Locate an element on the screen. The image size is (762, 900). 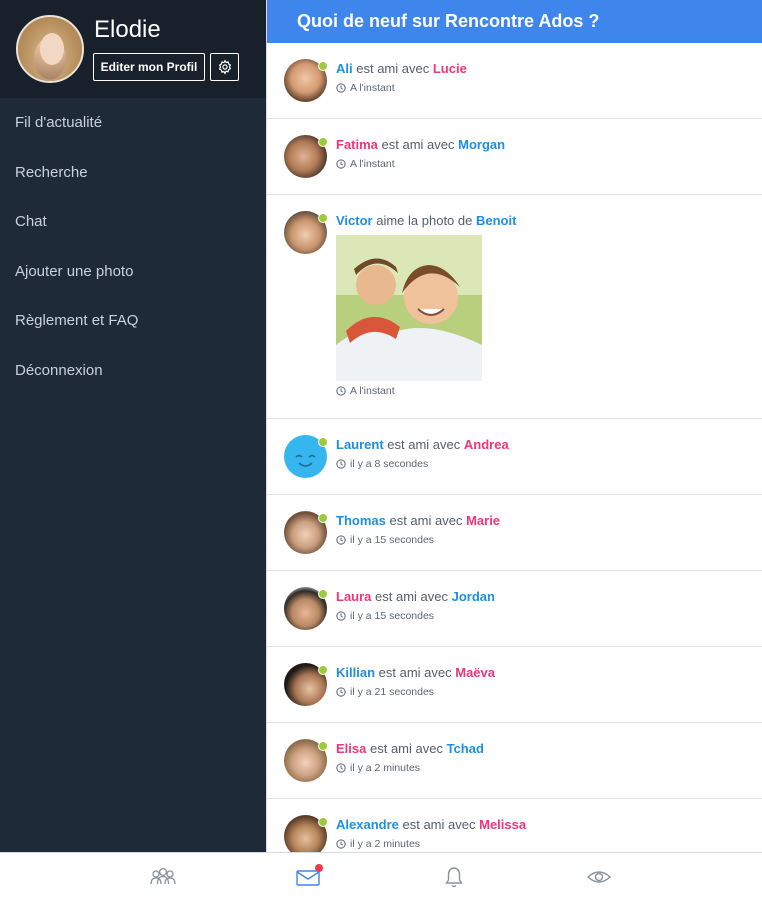
feed-timestamp: il y a 8 secondes is located at coordinates (382, 464).